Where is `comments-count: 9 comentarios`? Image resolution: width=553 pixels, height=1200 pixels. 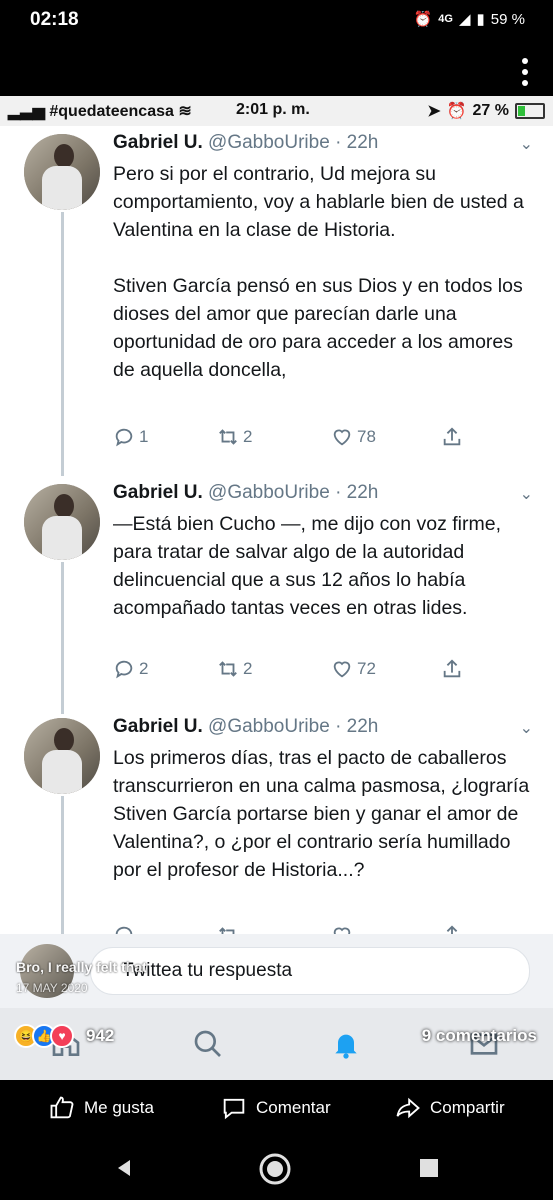
comments-count: 9 comentarios is located at coordinates (479, 1036).